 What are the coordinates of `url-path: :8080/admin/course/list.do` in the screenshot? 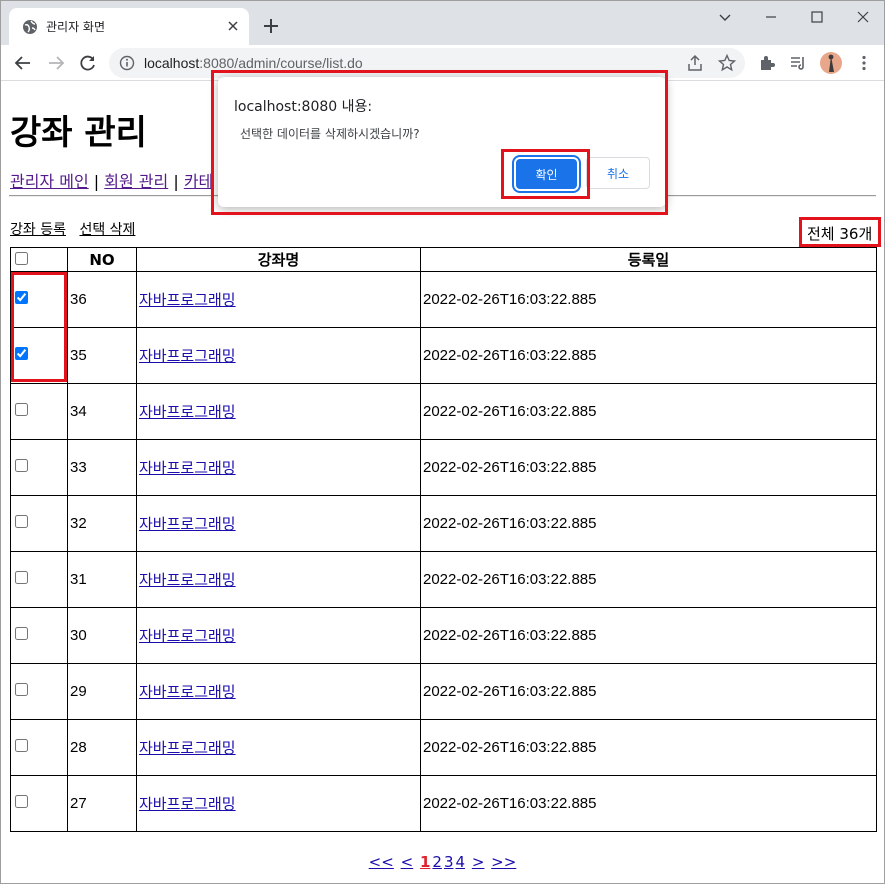 It's located at (281, 63).